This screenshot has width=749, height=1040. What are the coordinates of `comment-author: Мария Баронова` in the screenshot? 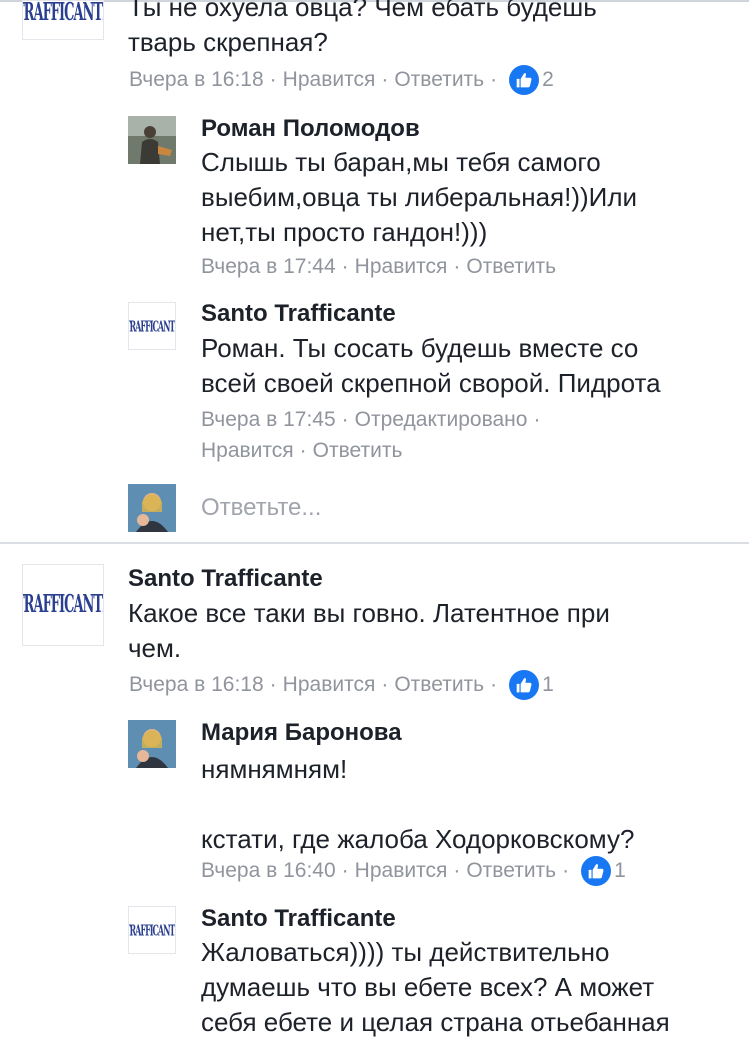 It's located at (301, 733).